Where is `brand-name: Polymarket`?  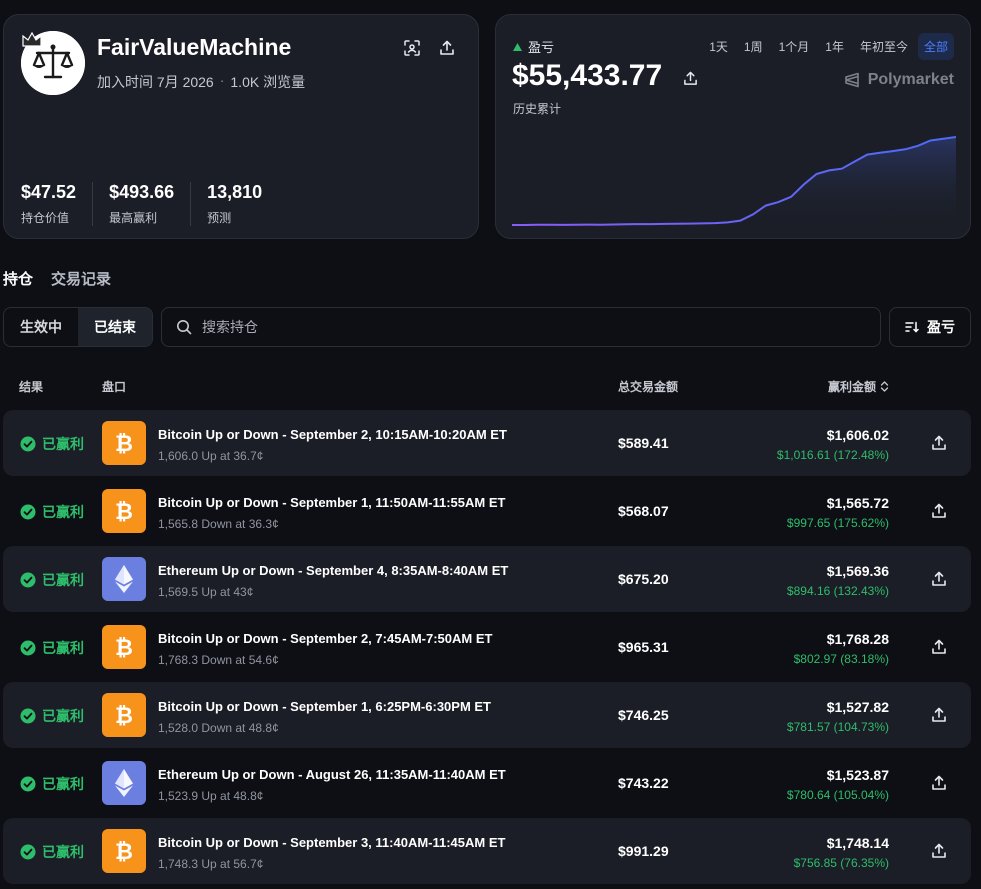
brand-name: Polymarket is located at coordinates (910, 79).